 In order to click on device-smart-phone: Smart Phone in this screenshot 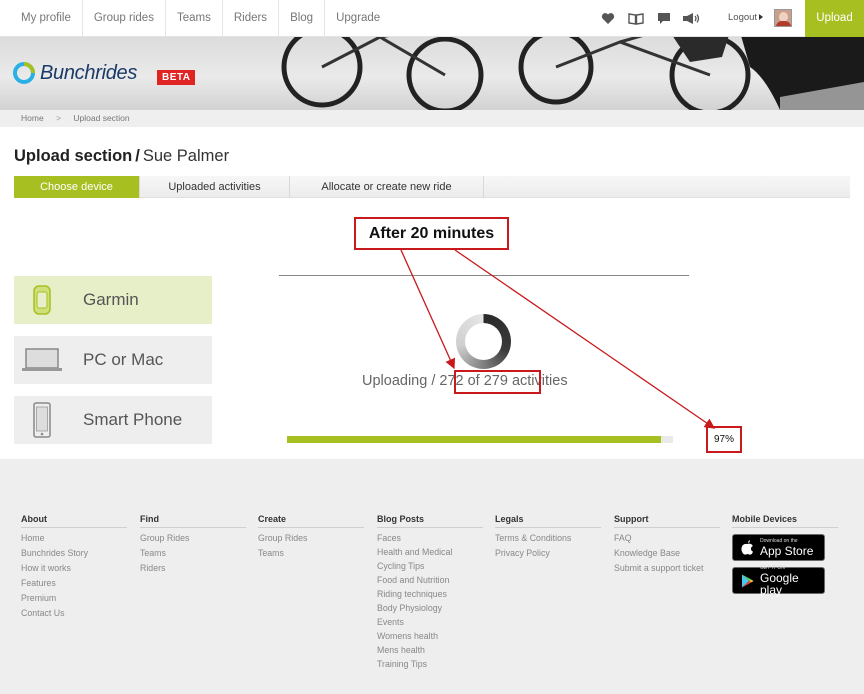, I will do `click(113, 420)`.